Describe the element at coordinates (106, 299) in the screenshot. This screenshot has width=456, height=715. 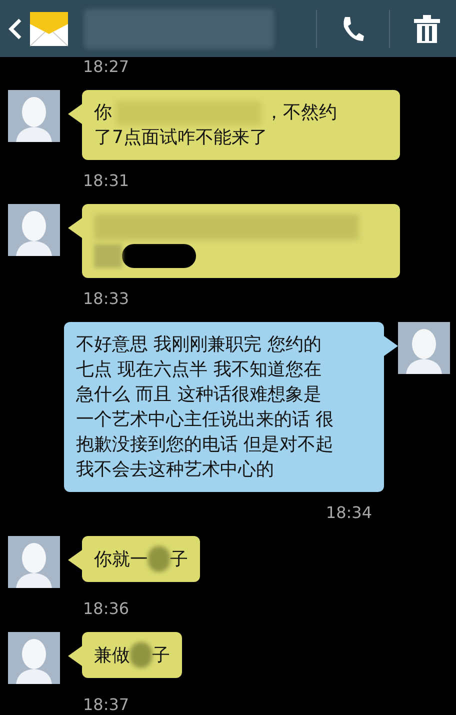
I see `timestamp: 18:33` at that location.